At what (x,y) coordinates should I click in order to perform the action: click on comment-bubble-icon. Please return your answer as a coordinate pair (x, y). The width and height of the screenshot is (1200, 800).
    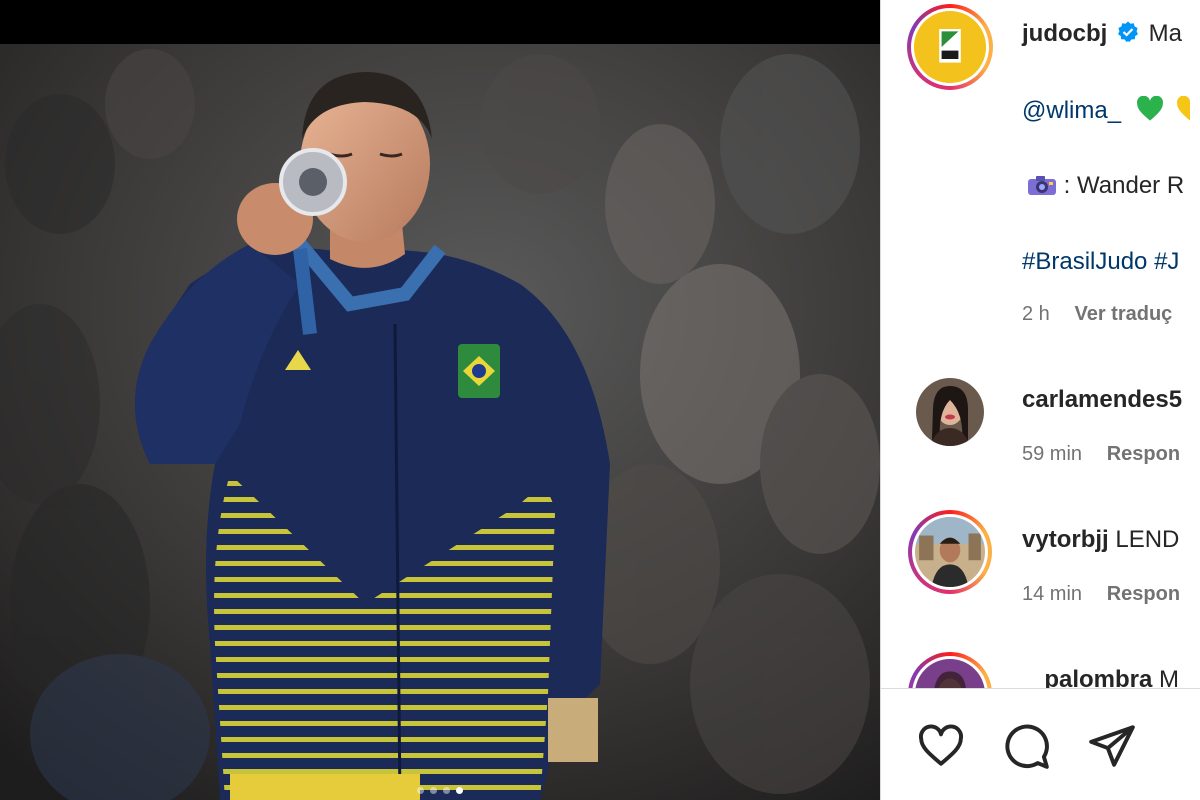
    Looking at the image, I should click on (1026, 748).